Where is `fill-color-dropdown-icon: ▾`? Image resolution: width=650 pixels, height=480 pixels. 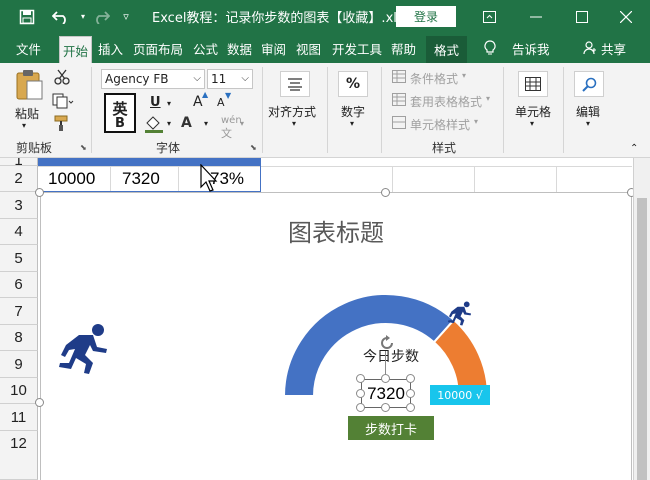
fill-color-dropdown-icon: ▾ is located at coordinates (169, 123).